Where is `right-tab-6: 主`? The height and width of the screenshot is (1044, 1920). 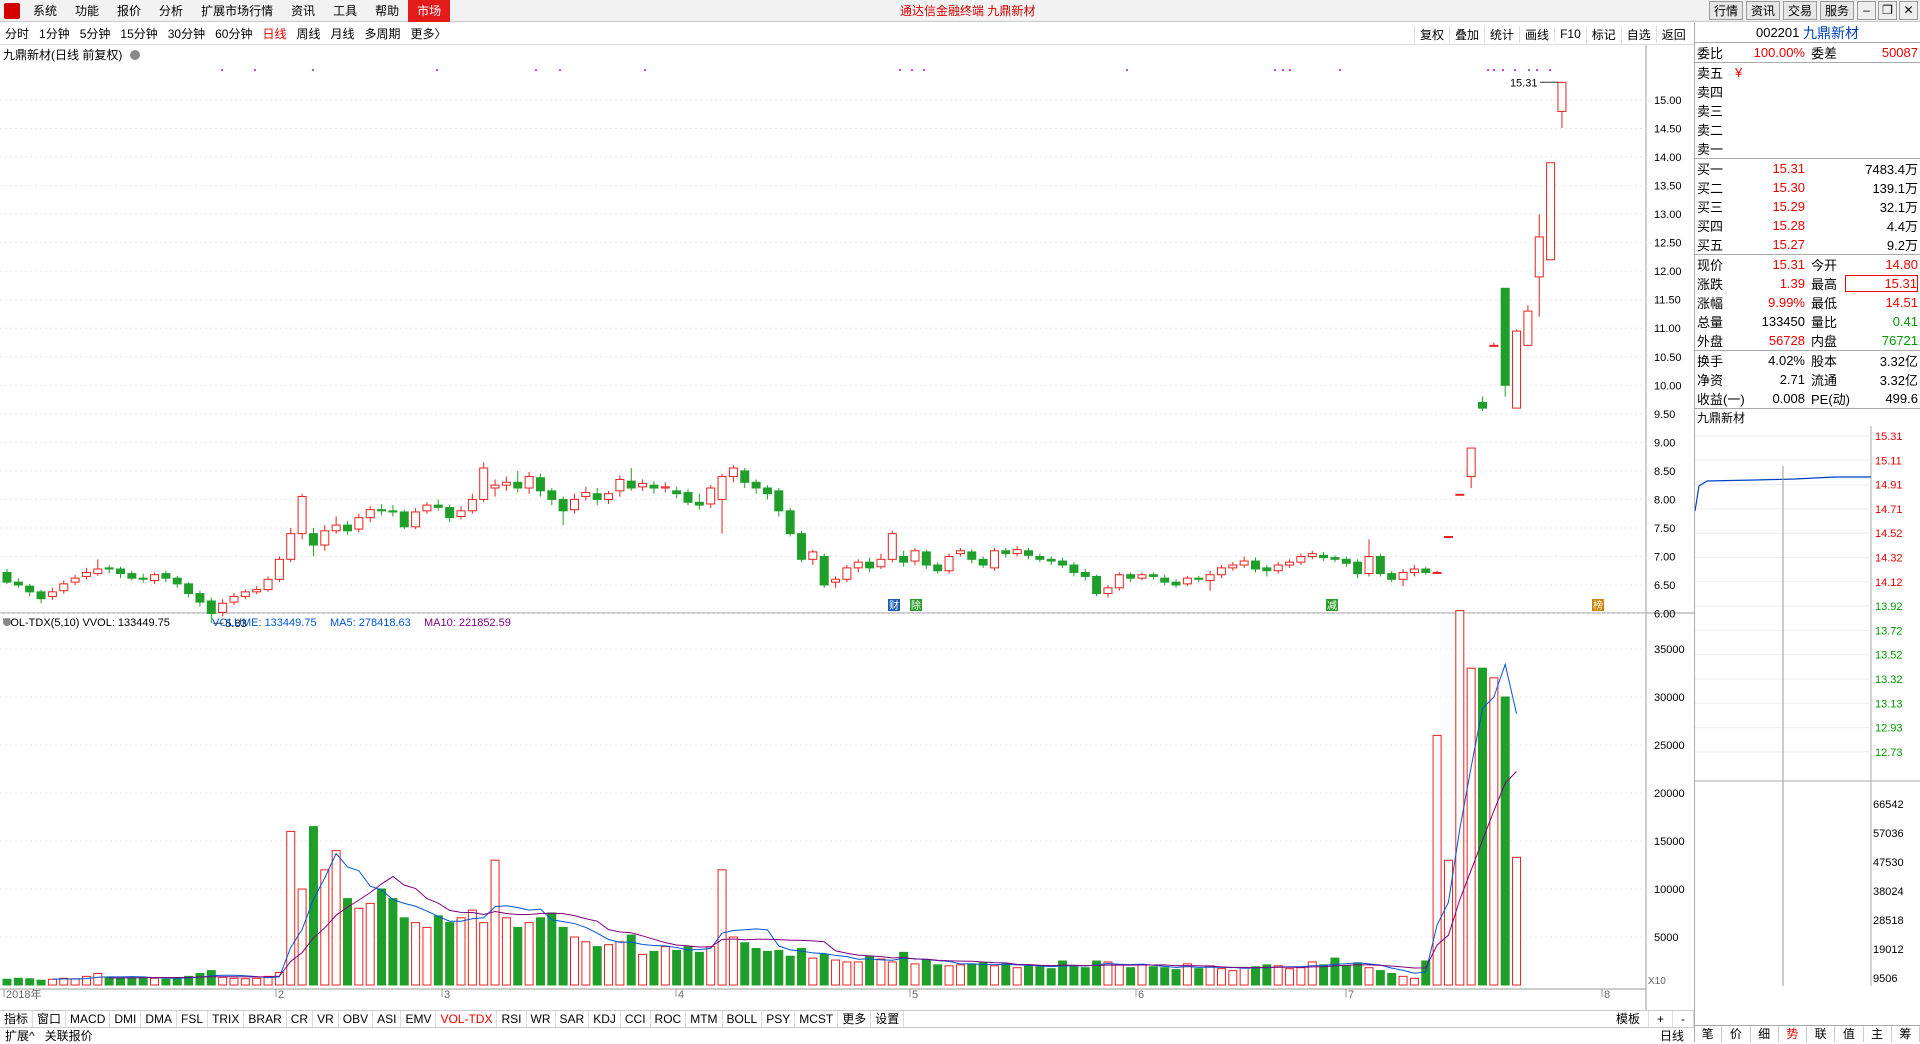
right-tab-6: 主 is located at coordinates (1878, 1034).